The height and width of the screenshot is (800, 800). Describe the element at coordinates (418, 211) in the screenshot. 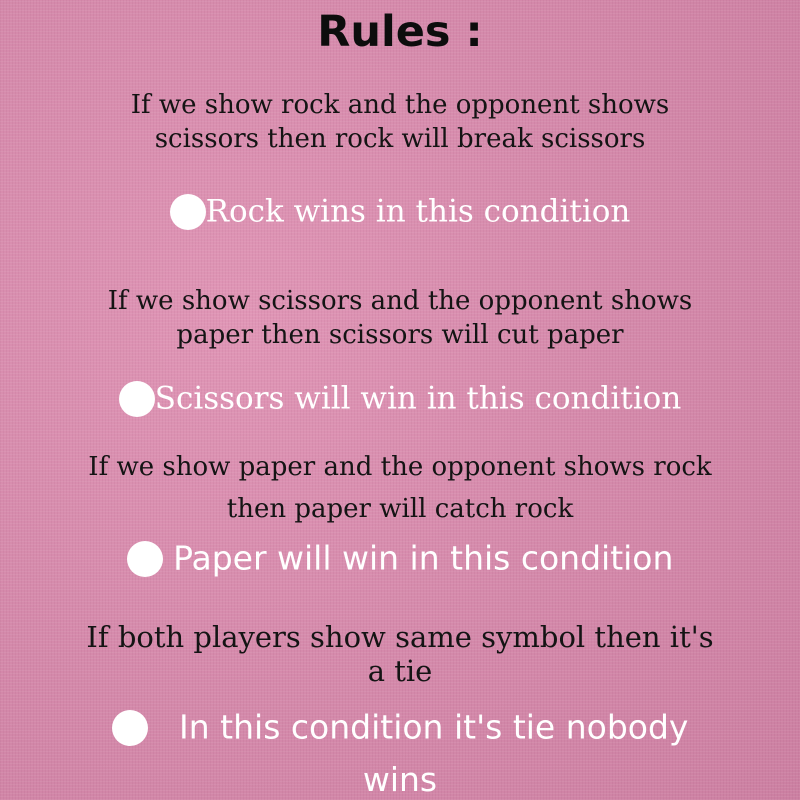

I see `outcome-text: Rock wins in this condition` at that location.